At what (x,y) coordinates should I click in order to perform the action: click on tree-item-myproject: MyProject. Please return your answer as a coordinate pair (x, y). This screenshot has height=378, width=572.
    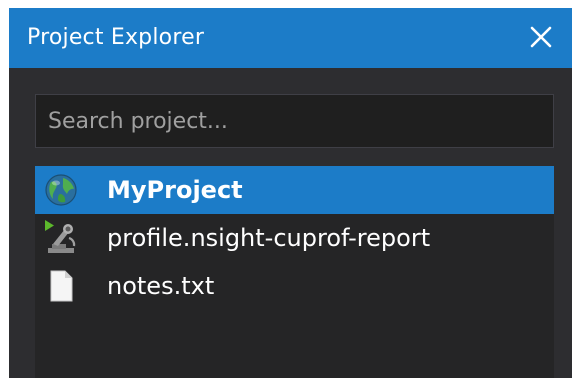
    Looking at the image, I should click on (294, 190).